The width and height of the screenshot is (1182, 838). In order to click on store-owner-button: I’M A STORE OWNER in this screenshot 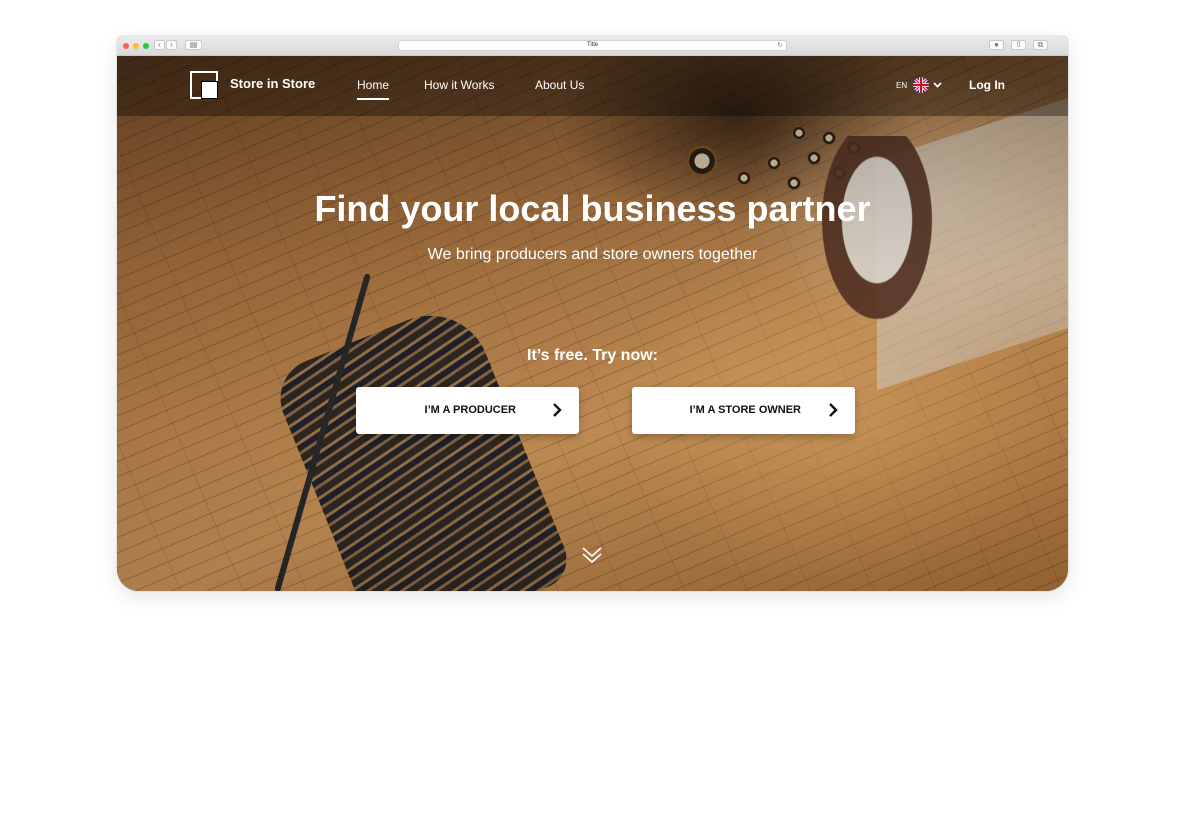, I will do `click(743, 410)`.